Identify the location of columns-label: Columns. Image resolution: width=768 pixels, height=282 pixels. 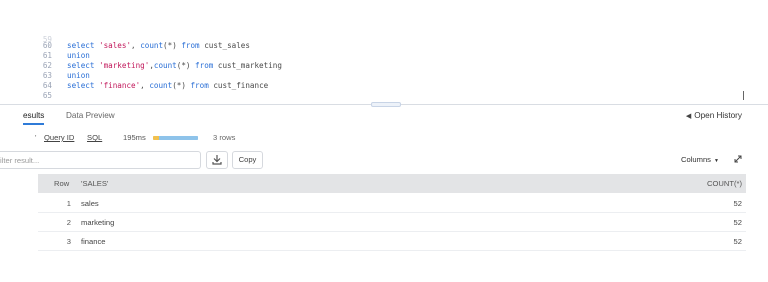
(696, 159).